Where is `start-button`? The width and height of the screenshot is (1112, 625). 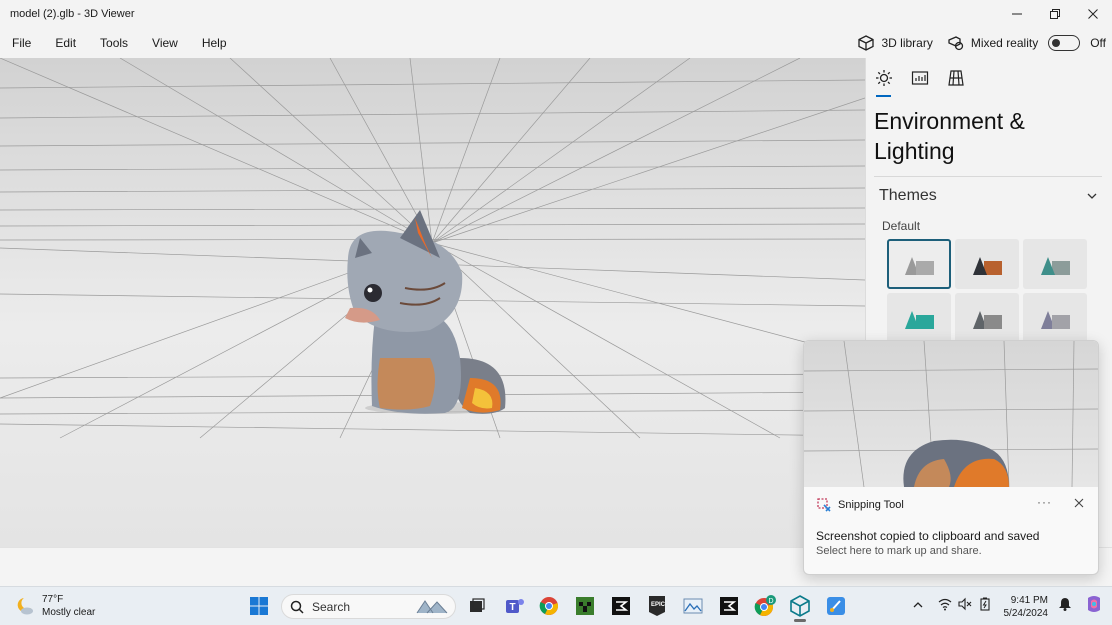 start-button is located at coordinates (259, 606).